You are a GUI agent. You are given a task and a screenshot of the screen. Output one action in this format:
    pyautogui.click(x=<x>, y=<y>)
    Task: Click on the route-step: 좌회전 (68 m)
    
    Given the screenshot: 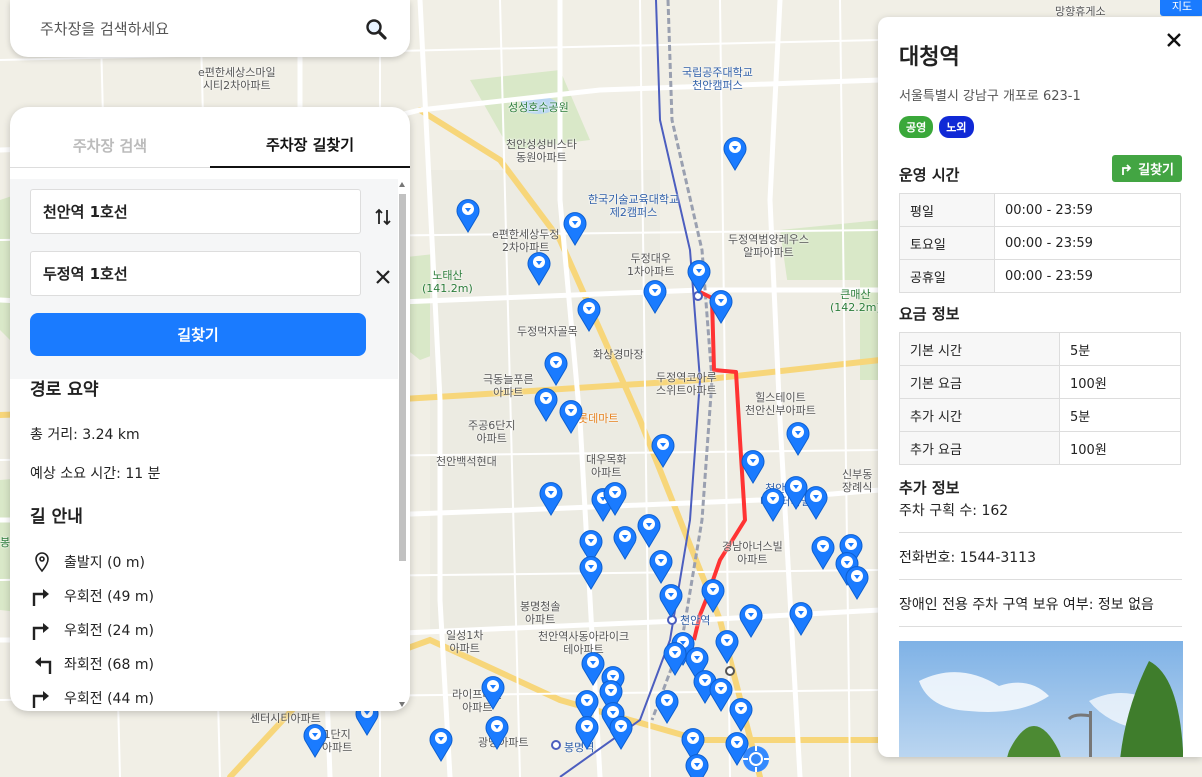 What is the action you would take?
    pyautogui.click(x=210, y=664)
    